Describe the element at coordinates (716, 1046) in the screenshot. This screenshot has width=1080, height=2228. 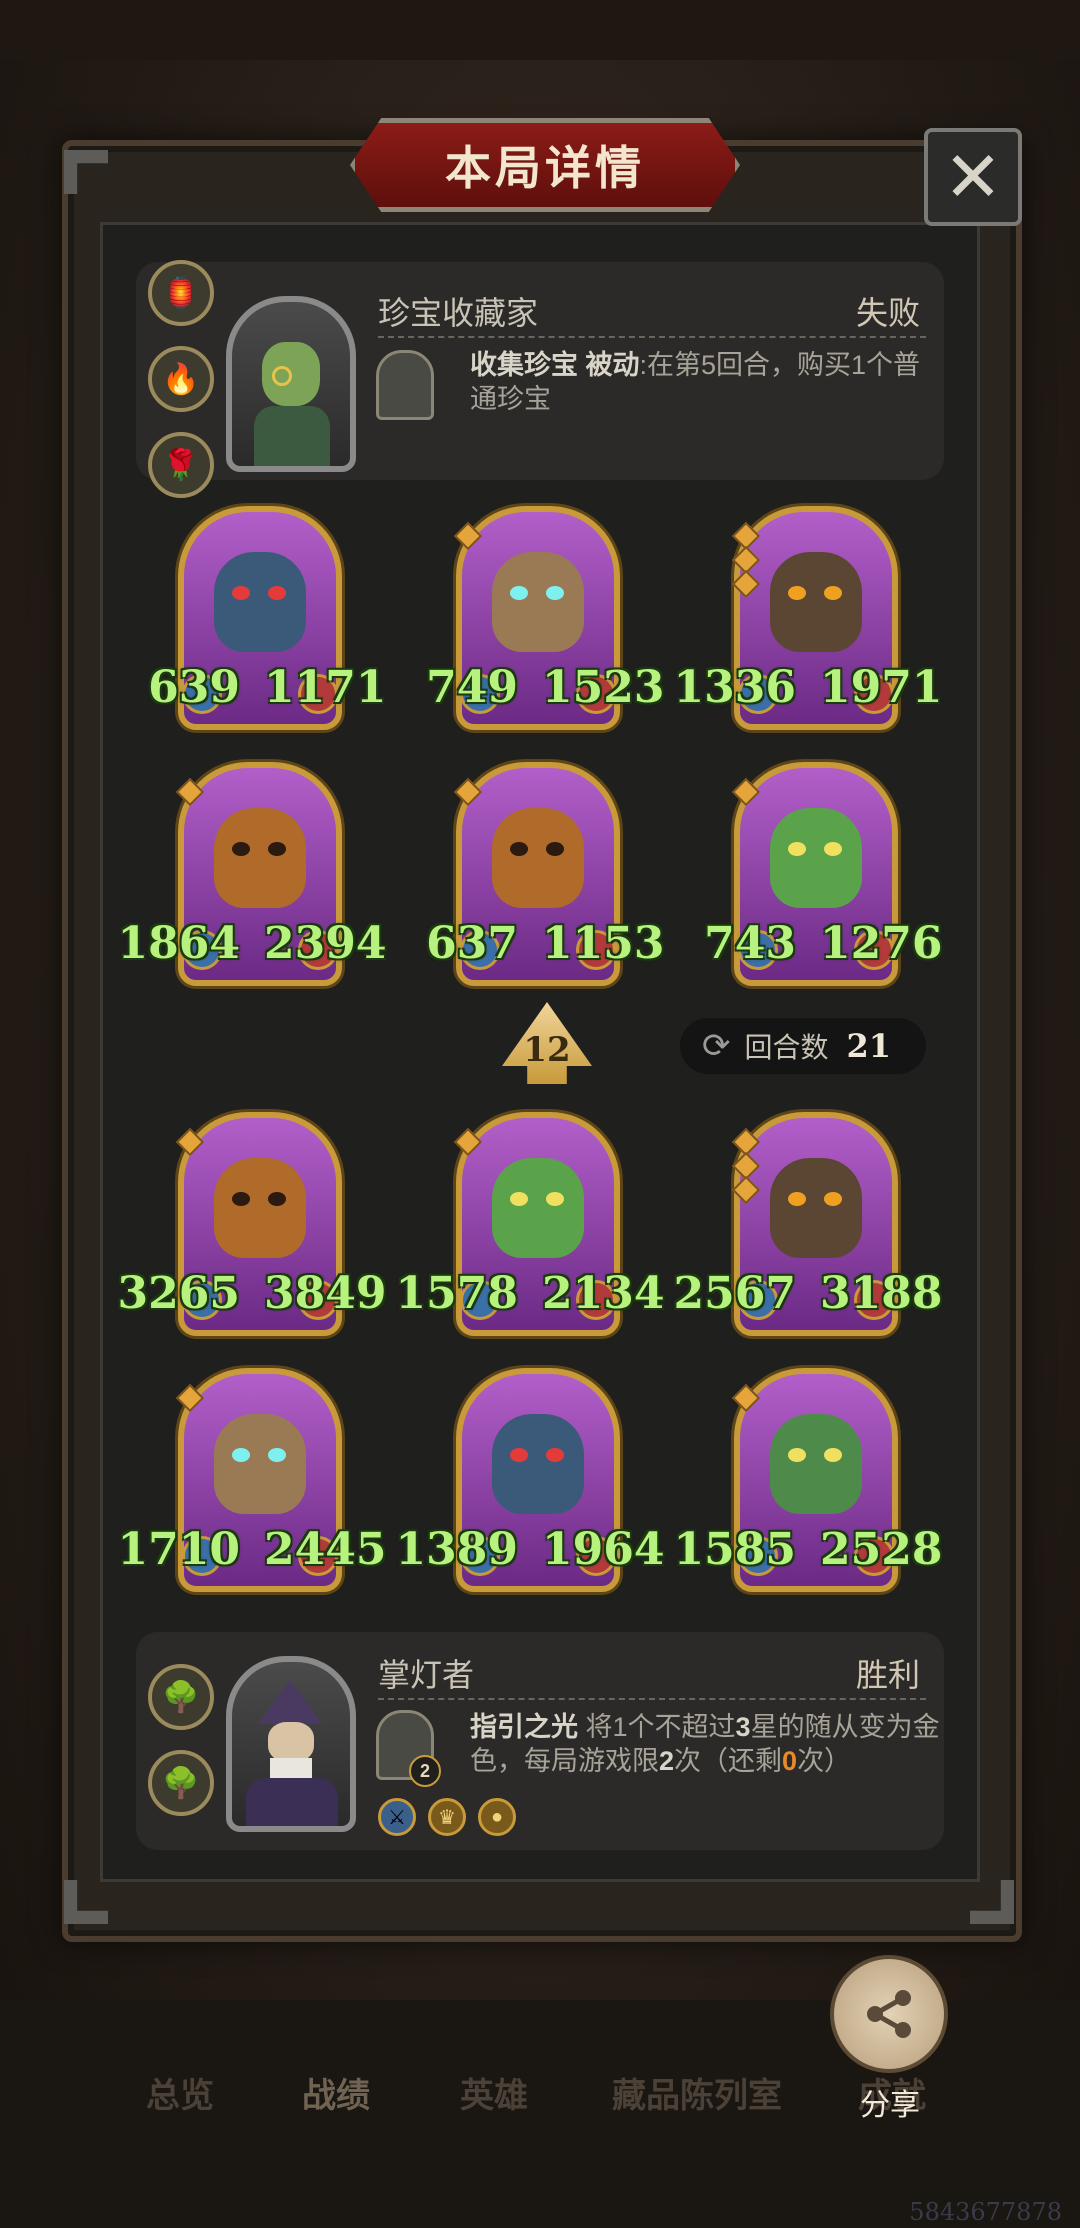
I see `refresh-icon: ⟳` at that location.